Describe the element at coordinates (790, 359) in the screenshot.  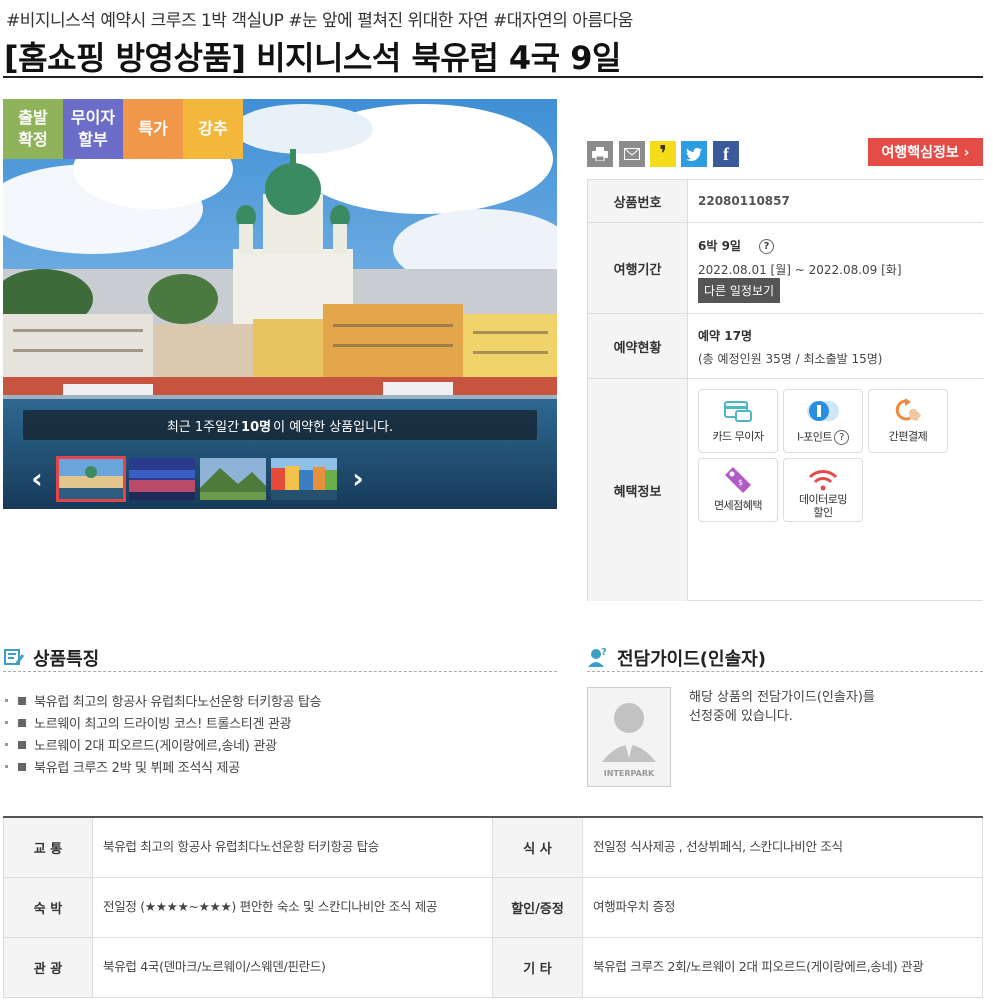
I see `booking-detail: (총 예정인원 35명 / 최소출발 15명)` at that location.